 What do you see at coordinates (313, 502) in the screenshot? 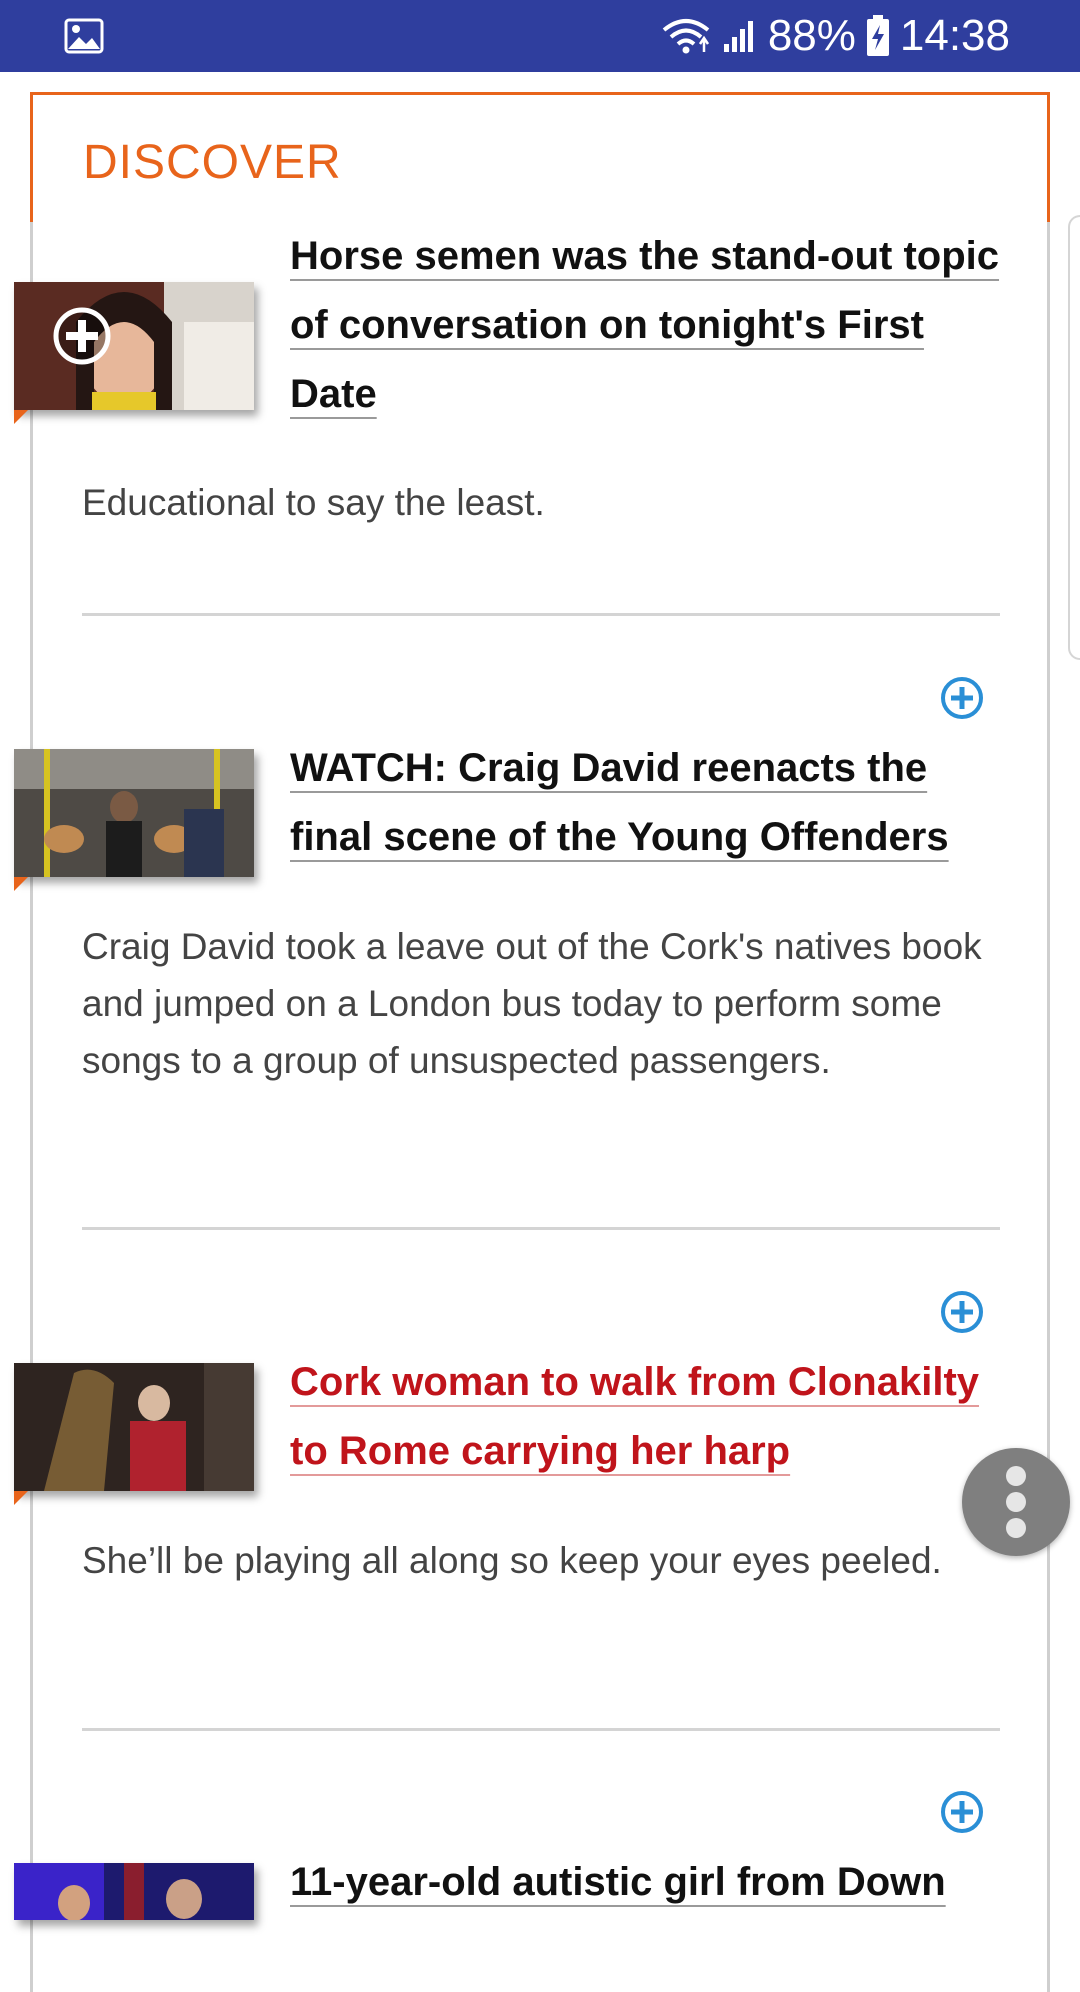
I see `article-summary: Educational to say the least.` at bounding box center [313, 502].